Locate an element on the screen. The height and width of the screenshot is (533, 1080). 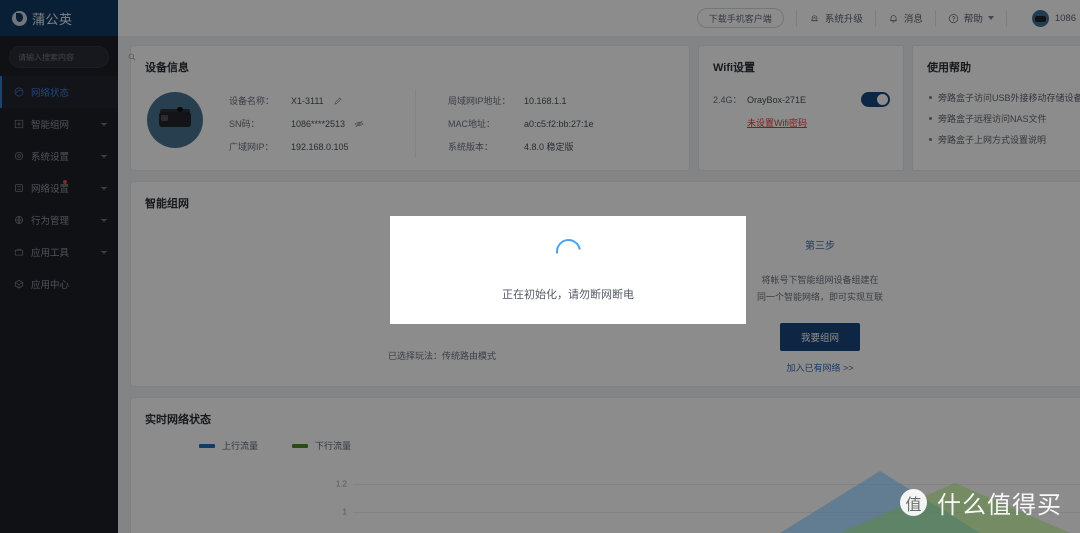
watermark-logo-icon: 值 is located at coordinates (913, 502).